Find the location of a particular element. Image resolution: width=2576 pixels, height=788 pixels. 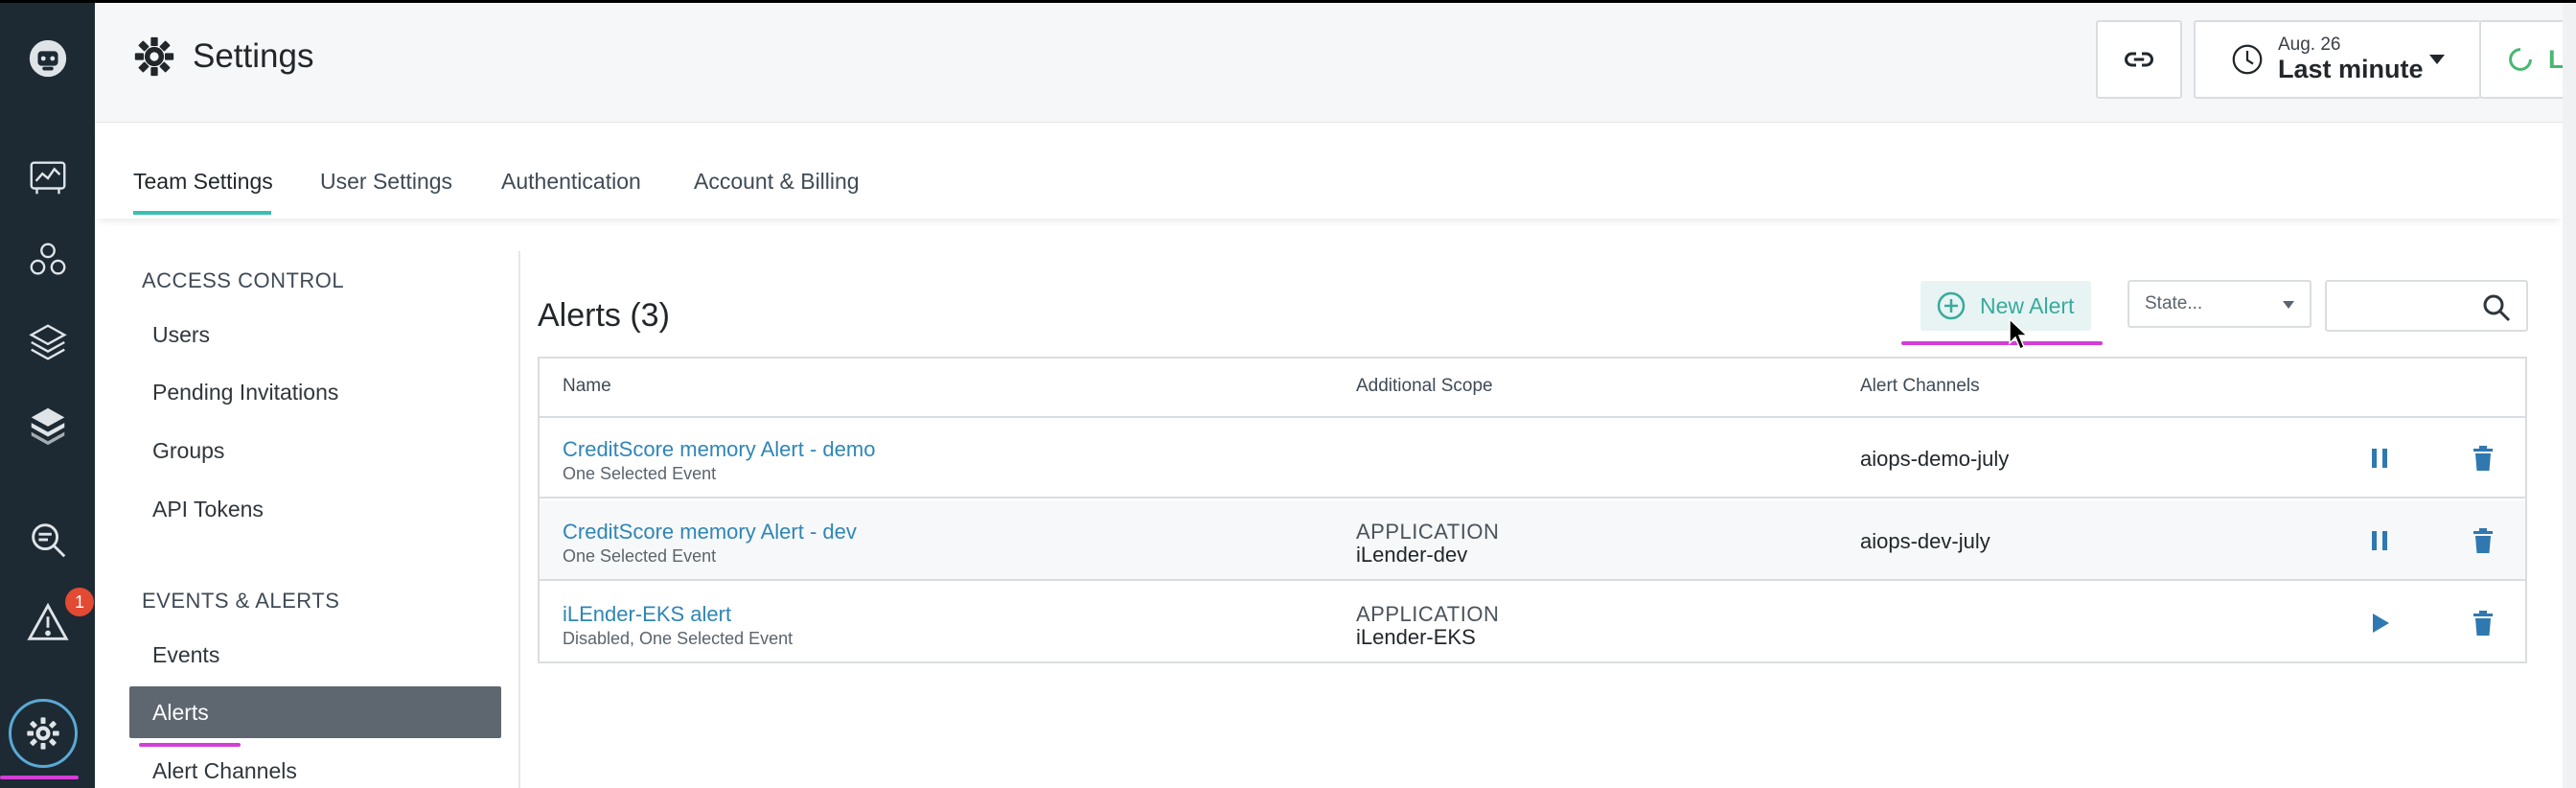

link-icon is located at coordinates (2139, 59).